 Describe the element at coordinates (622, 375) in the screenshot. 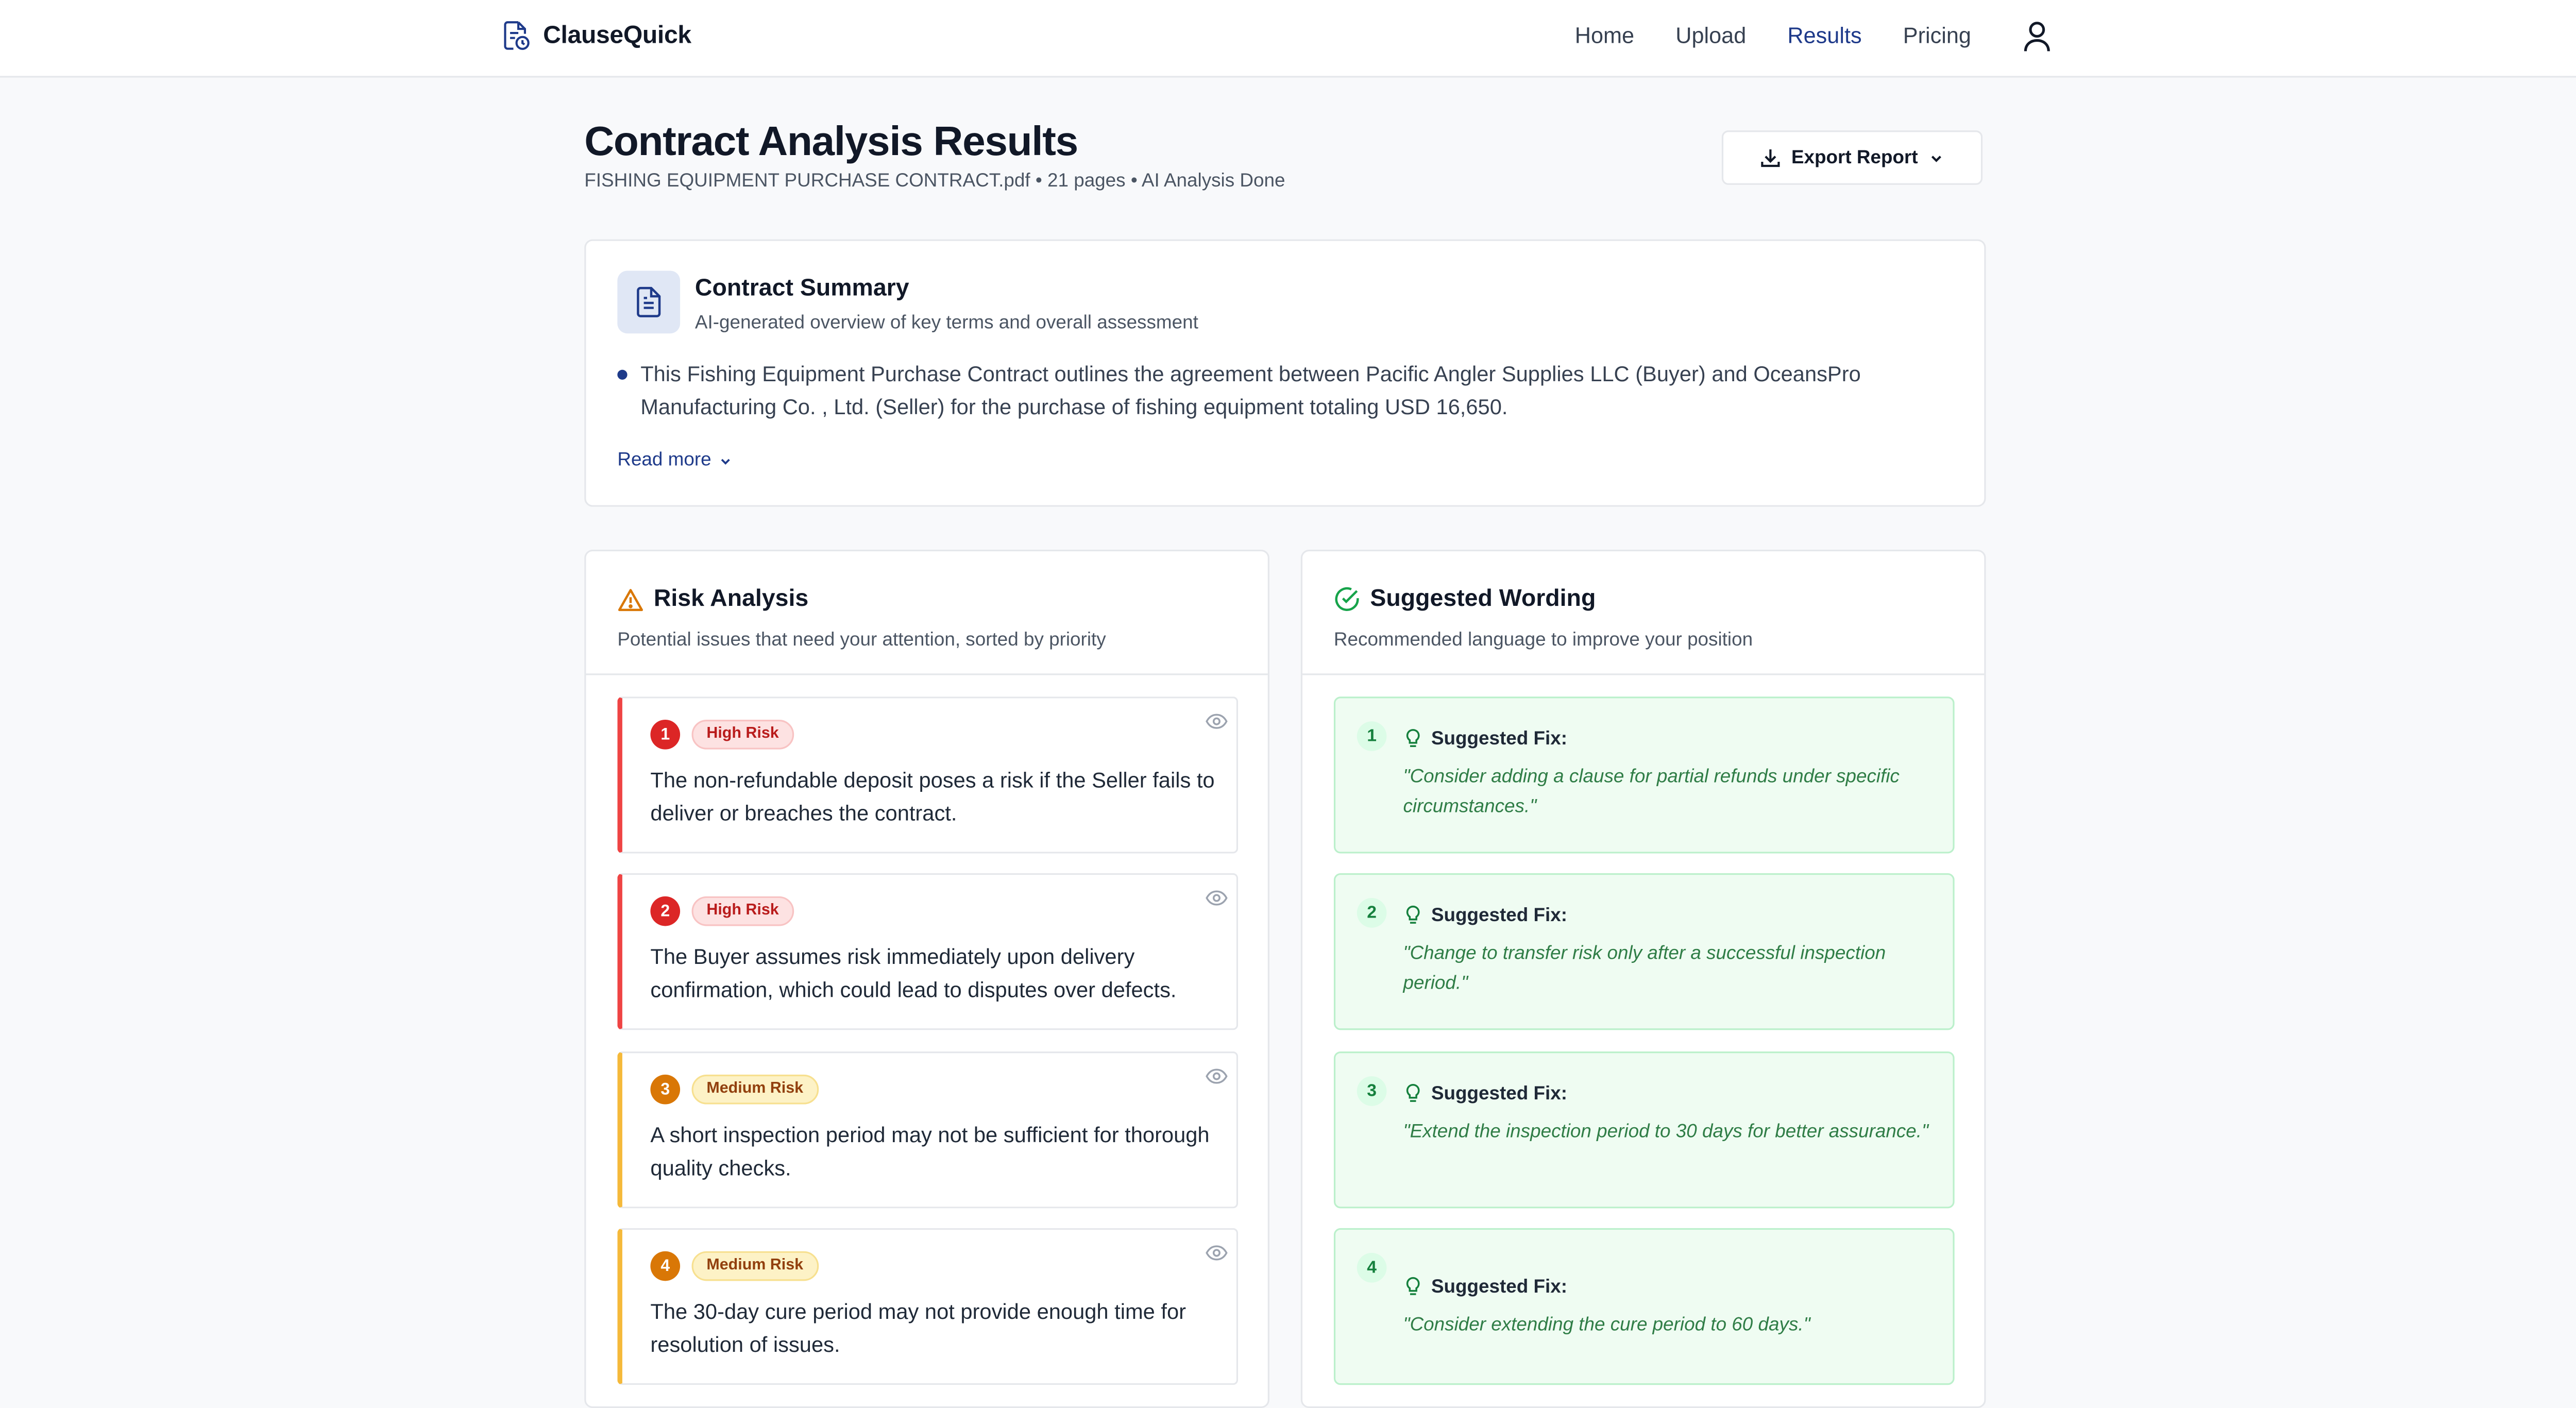

I see `summary-bullet` at that location.